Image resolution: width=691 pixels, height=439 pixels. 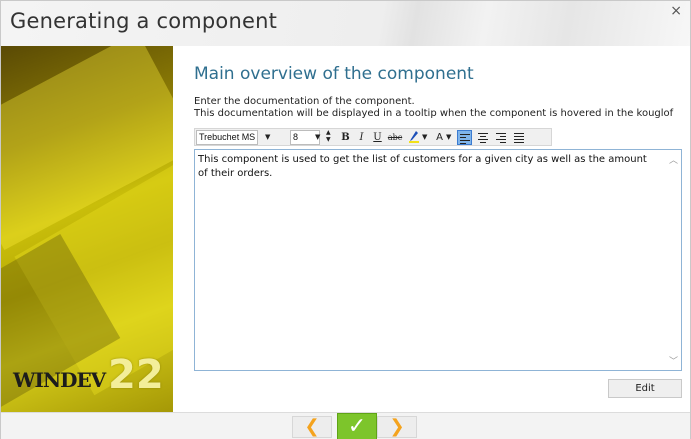 I want to click on checkmark-icon: ✓, so click(x=357, y=426).